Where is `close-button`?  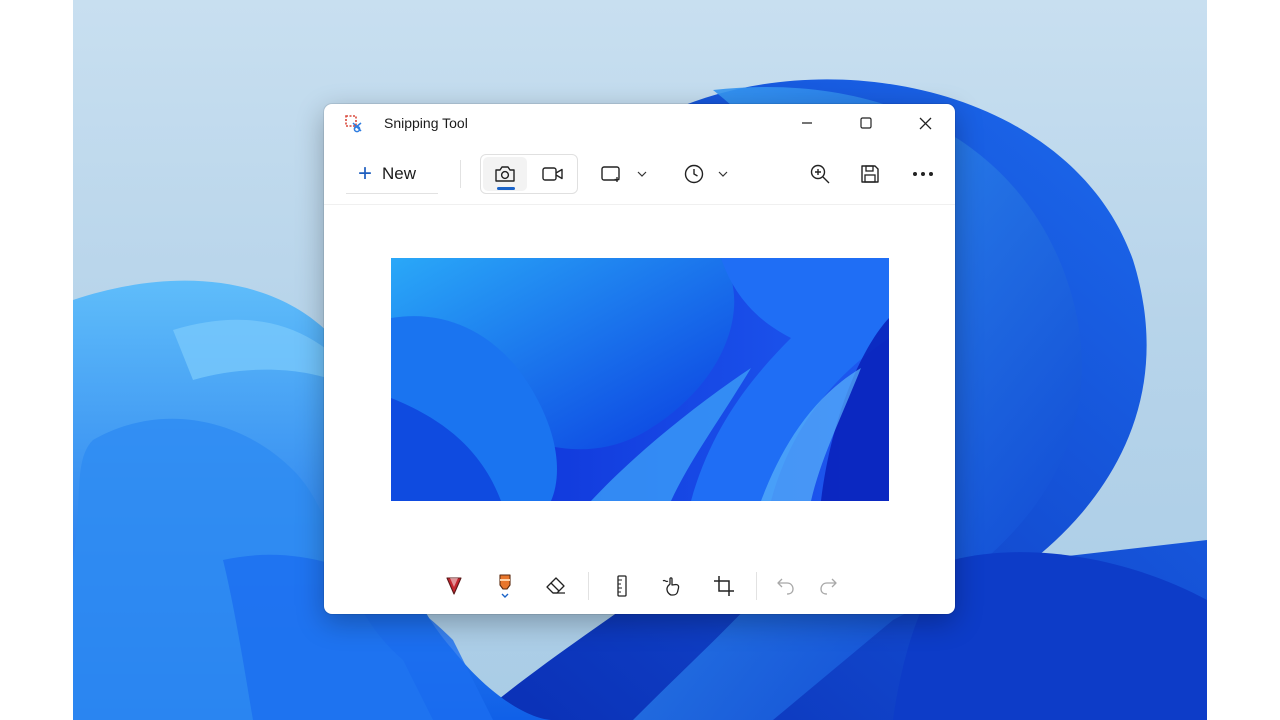 close-button is located at coordinates (925, 123).